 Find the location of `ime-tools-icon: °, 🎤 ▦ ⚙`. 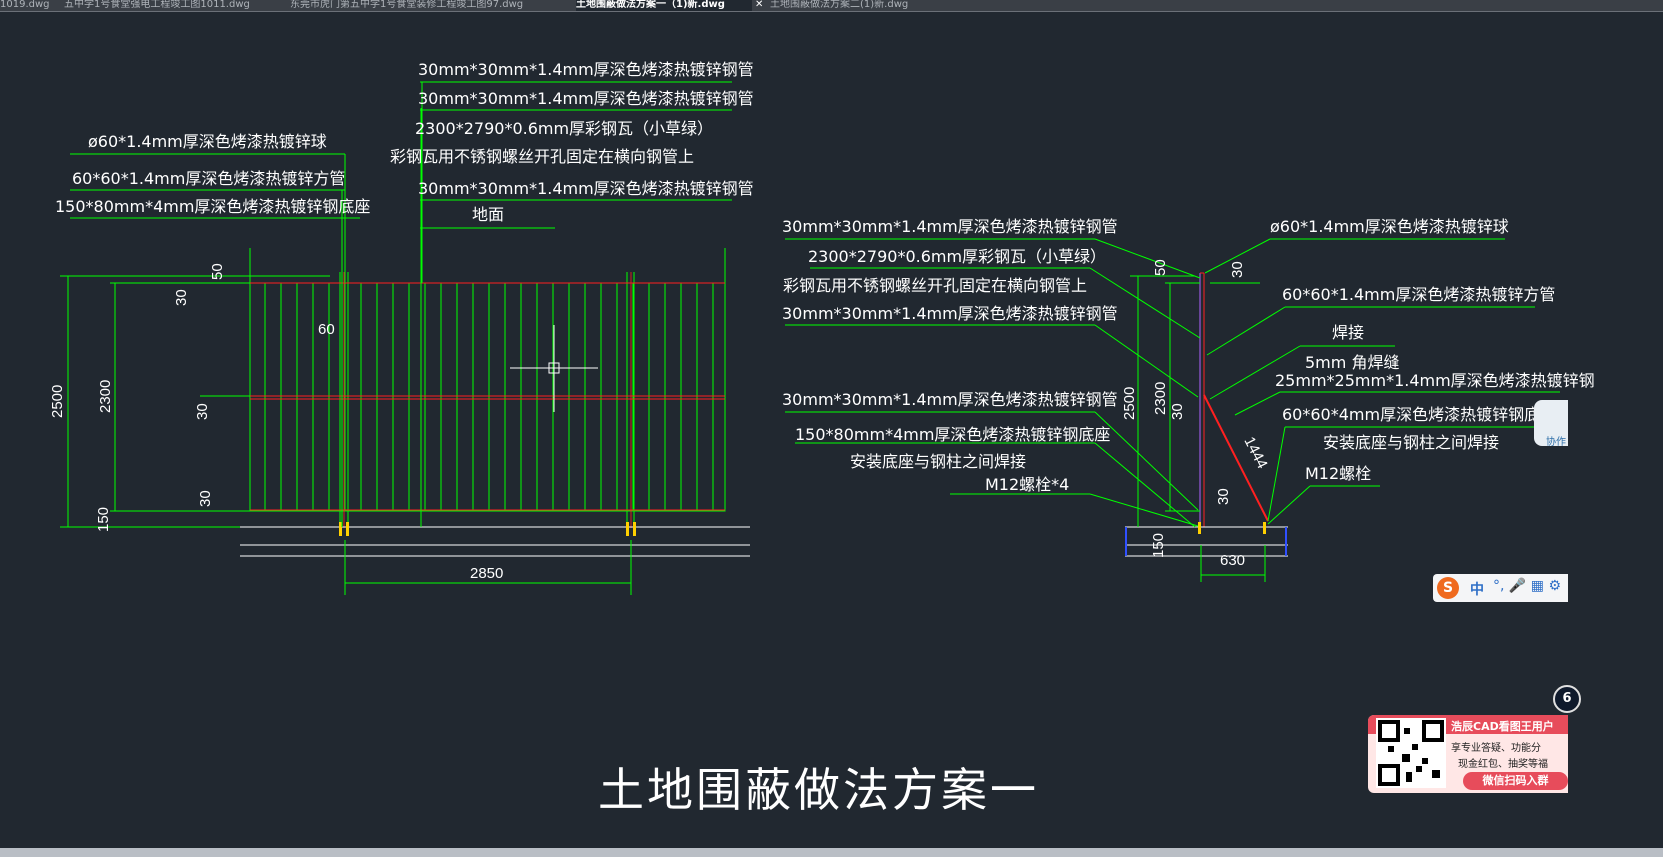

ime-tools-icon: °, 🎤 ▦ ⚙ is located at coordinates (1527, 586).